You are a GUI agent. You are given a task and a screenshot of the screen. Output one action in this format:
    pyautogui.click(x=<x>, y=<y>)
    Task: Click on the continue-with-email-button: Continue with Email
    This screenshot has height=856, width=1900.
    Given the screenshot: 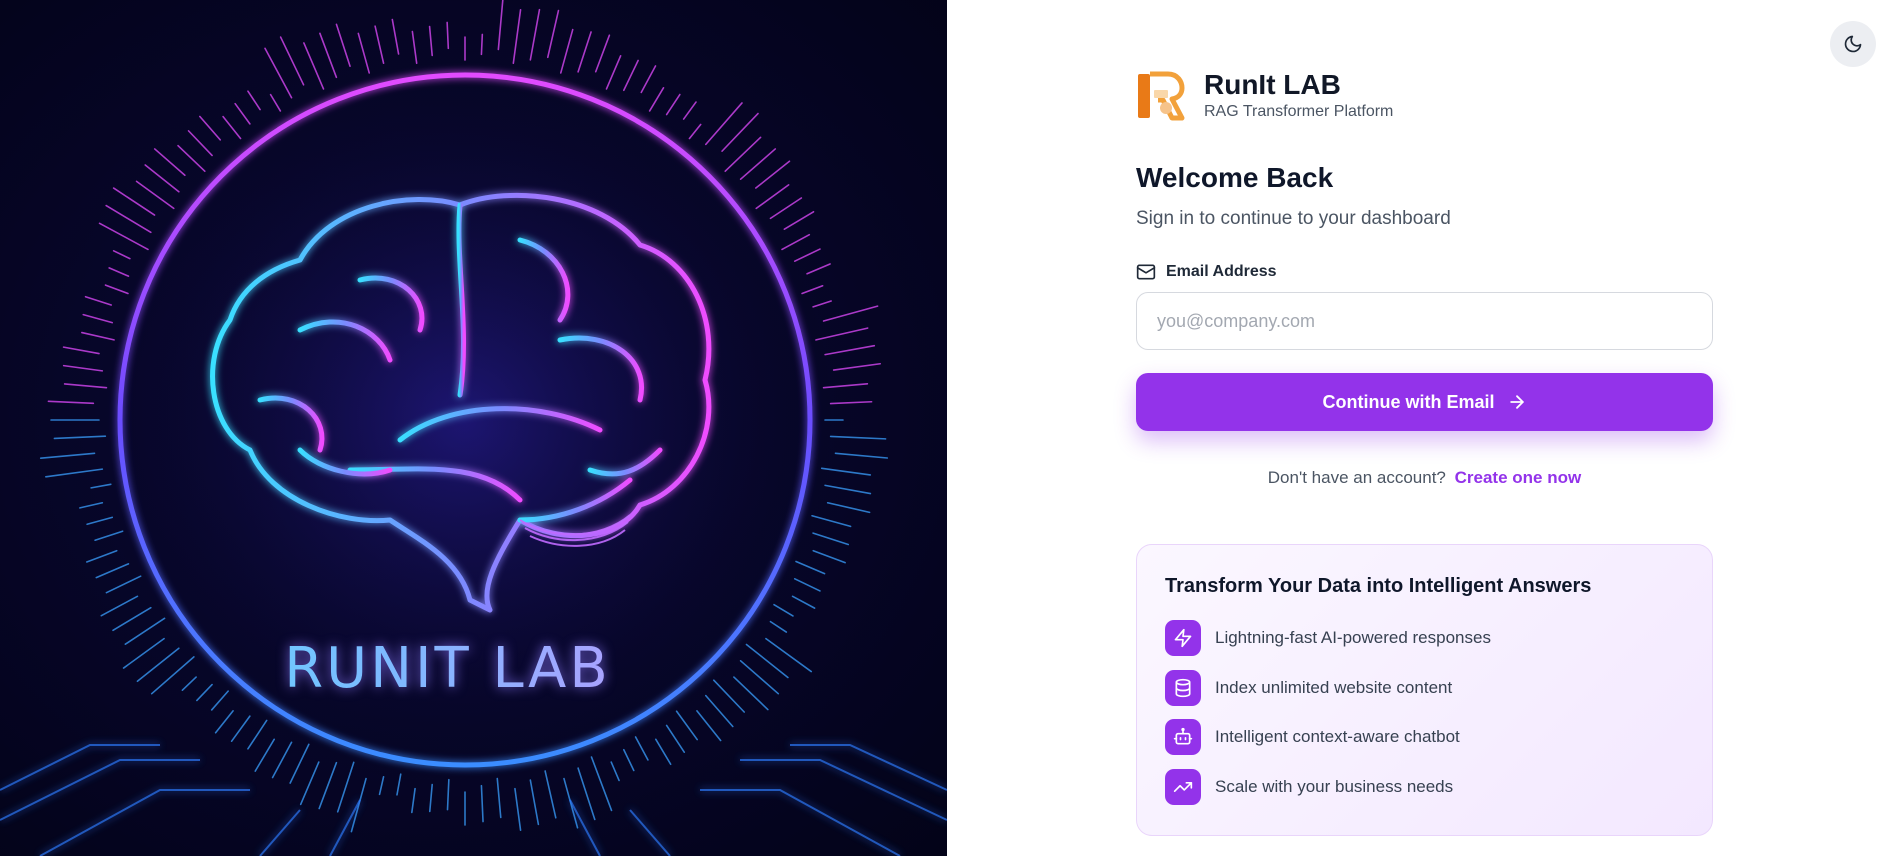 What is the action you would take?
    pyautogui.click(x=1424, y=402)
    